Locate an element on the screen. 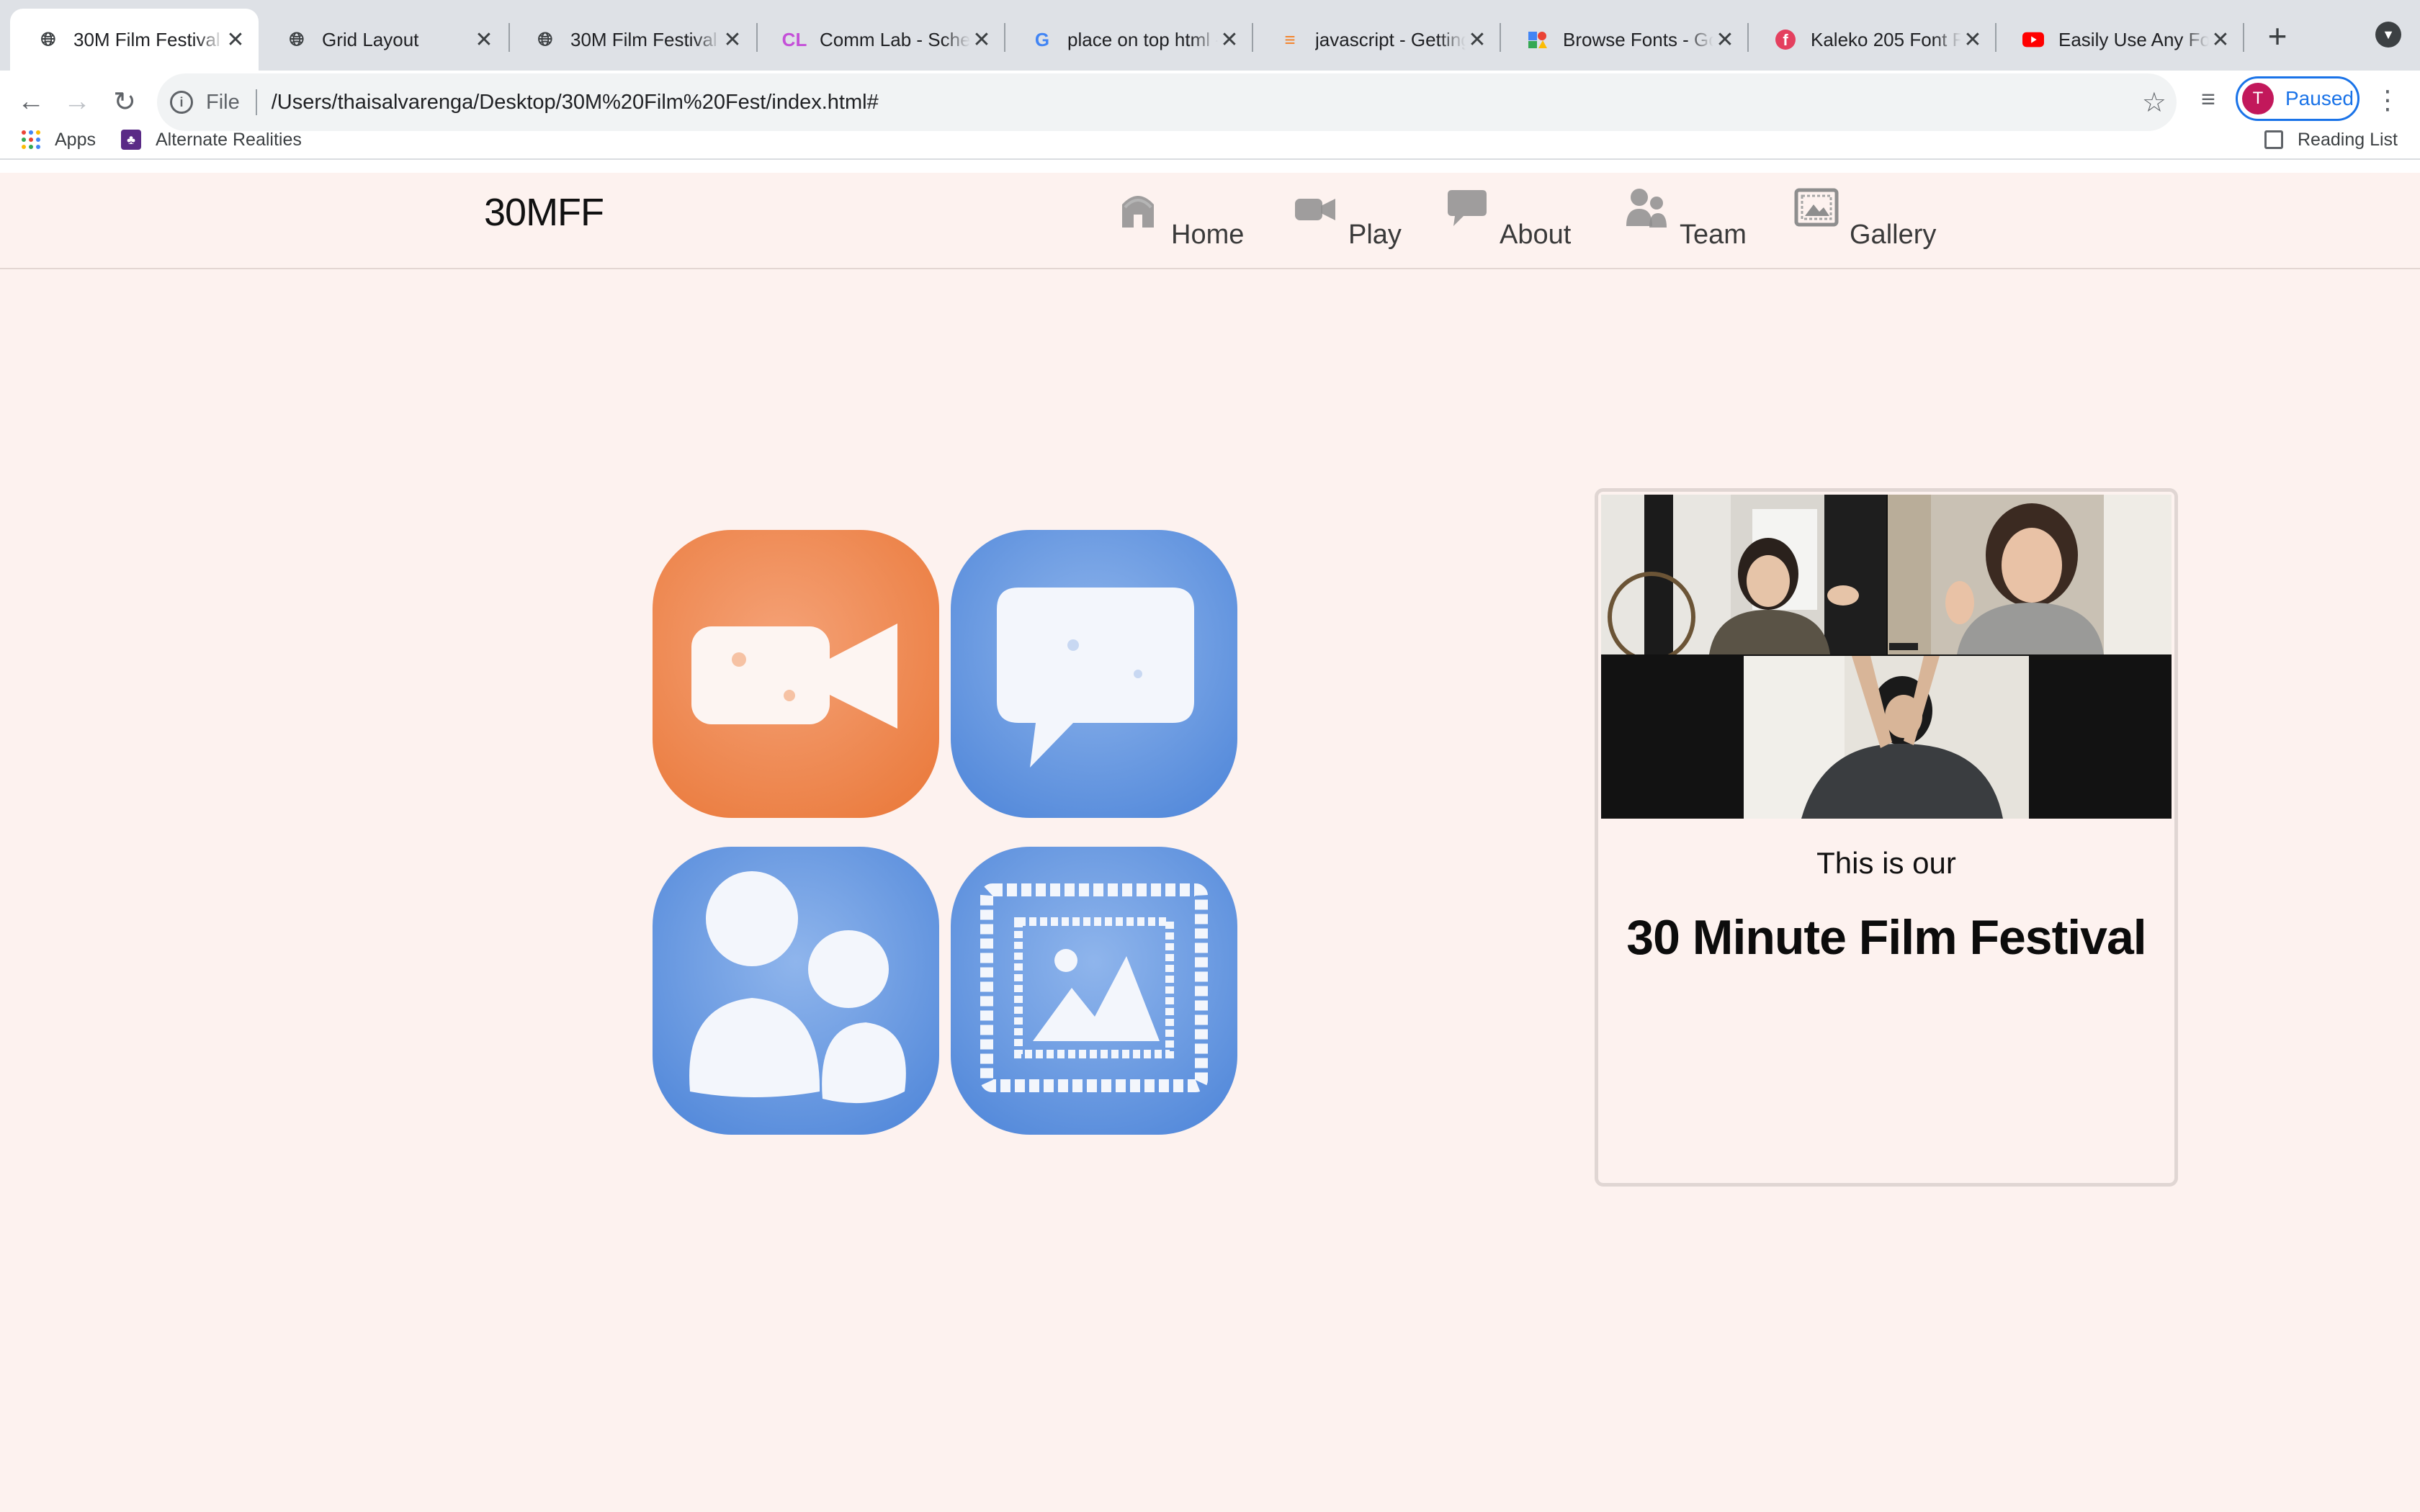 This screenshot has width=2420, height=1512. nav-home: Home is located at coordinates (1179, 222).